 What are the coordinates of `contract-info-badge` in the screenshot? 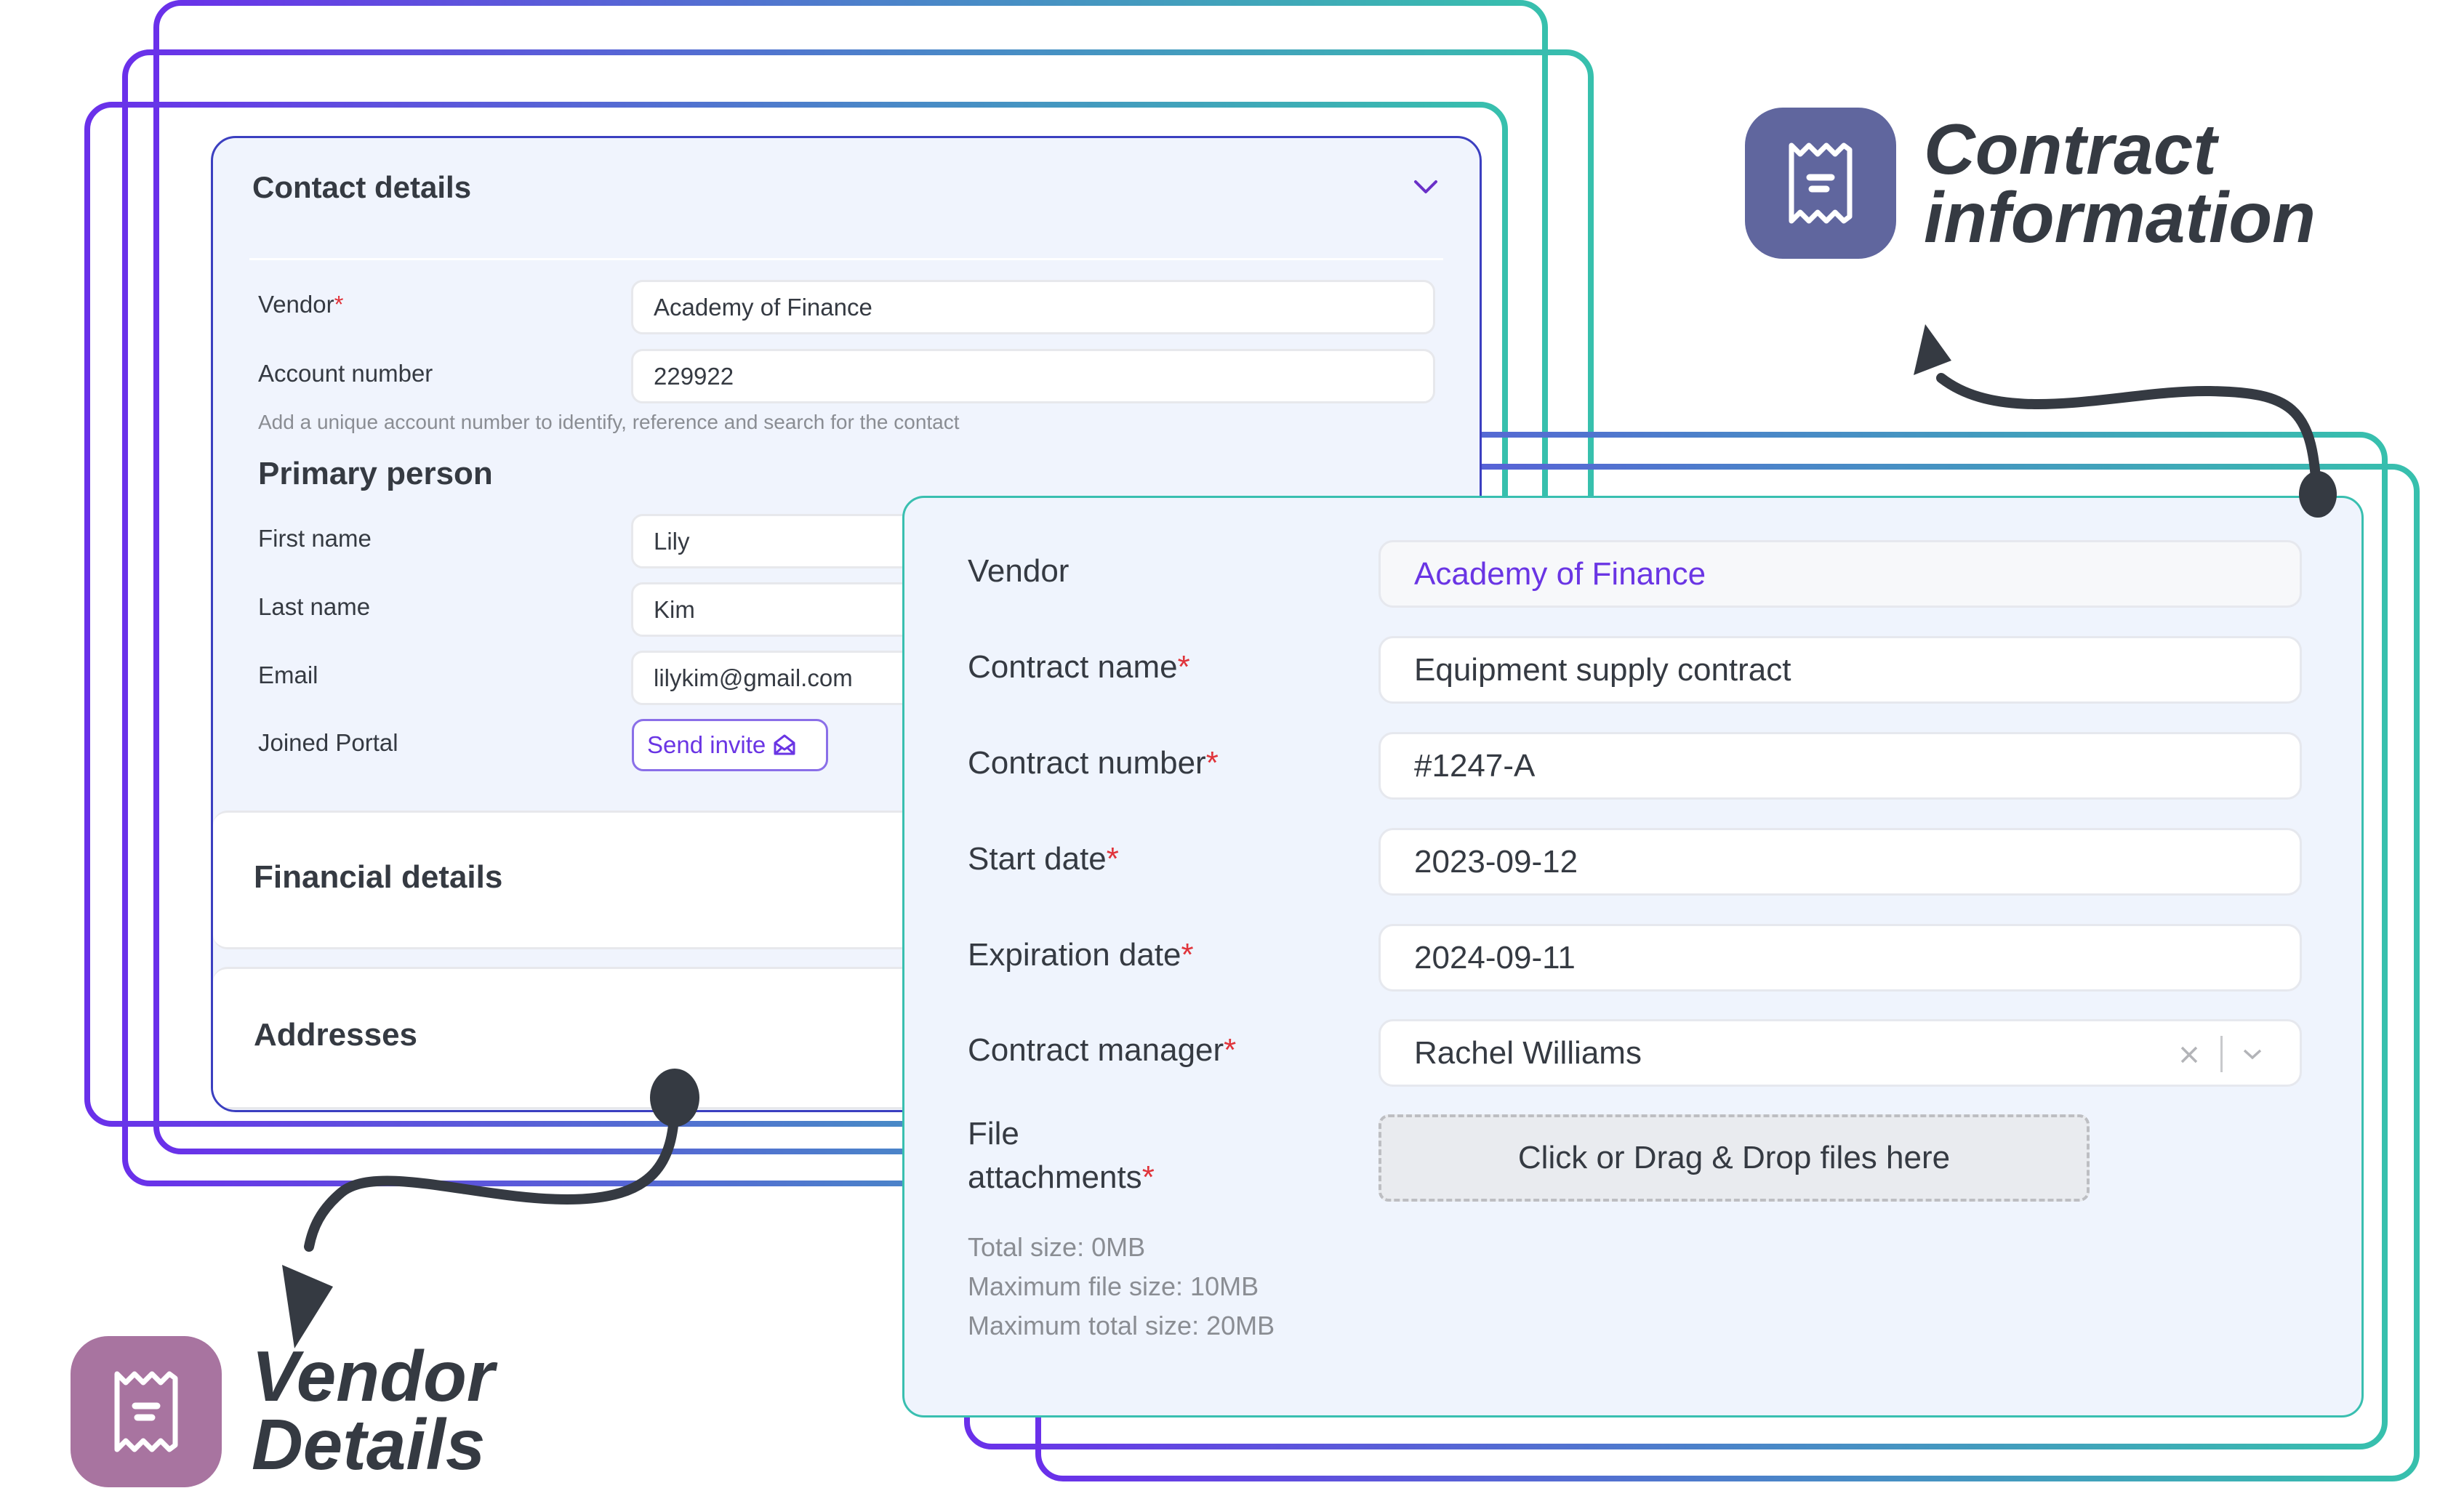 It's located at (1820, 183).